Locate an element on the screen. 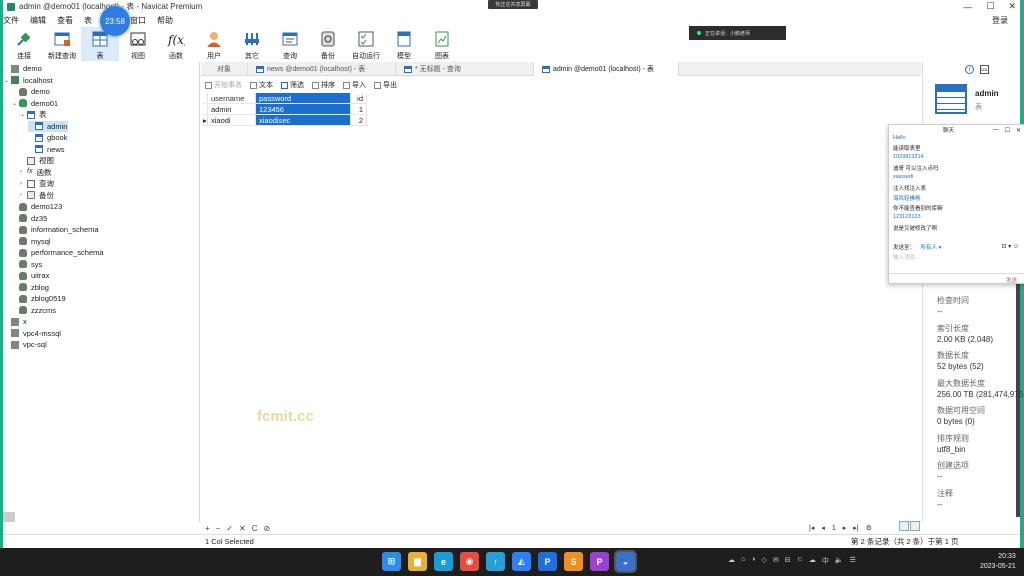  tree-item-gbook: gbook is located at coordinates (47, 137).